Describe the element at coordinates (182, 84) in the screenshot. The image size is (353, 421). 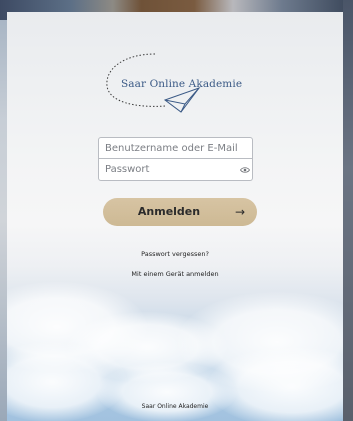
I see `logo-title: Saar Online Akademie` at that location.